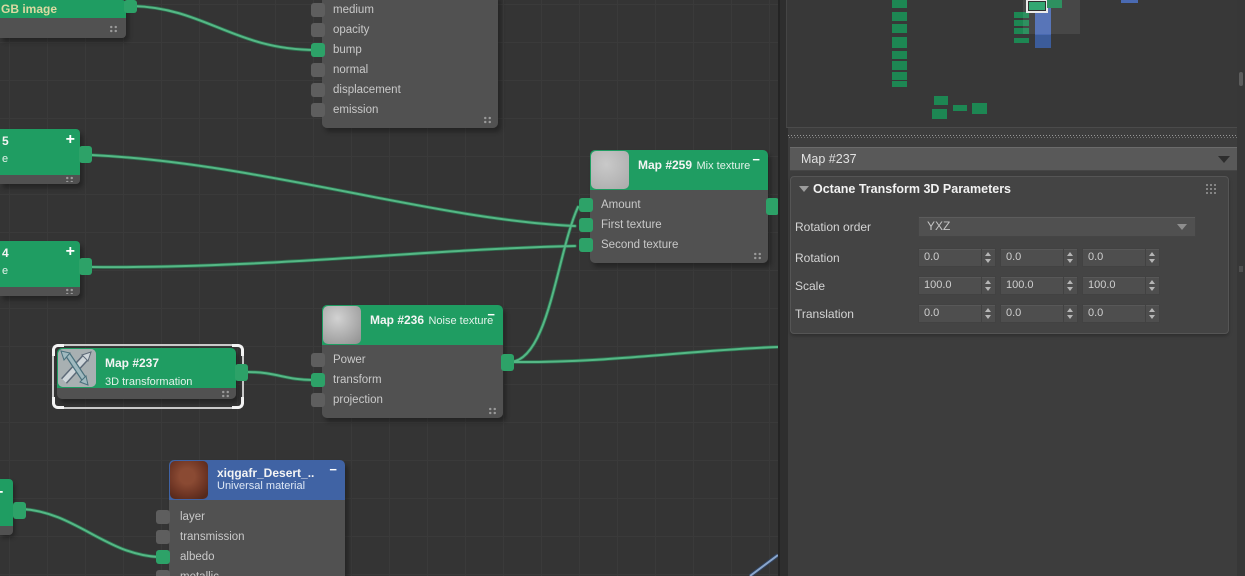 The image size is (1245, 576). I want to click on slot-row-emission: emission, so click(404, 110).